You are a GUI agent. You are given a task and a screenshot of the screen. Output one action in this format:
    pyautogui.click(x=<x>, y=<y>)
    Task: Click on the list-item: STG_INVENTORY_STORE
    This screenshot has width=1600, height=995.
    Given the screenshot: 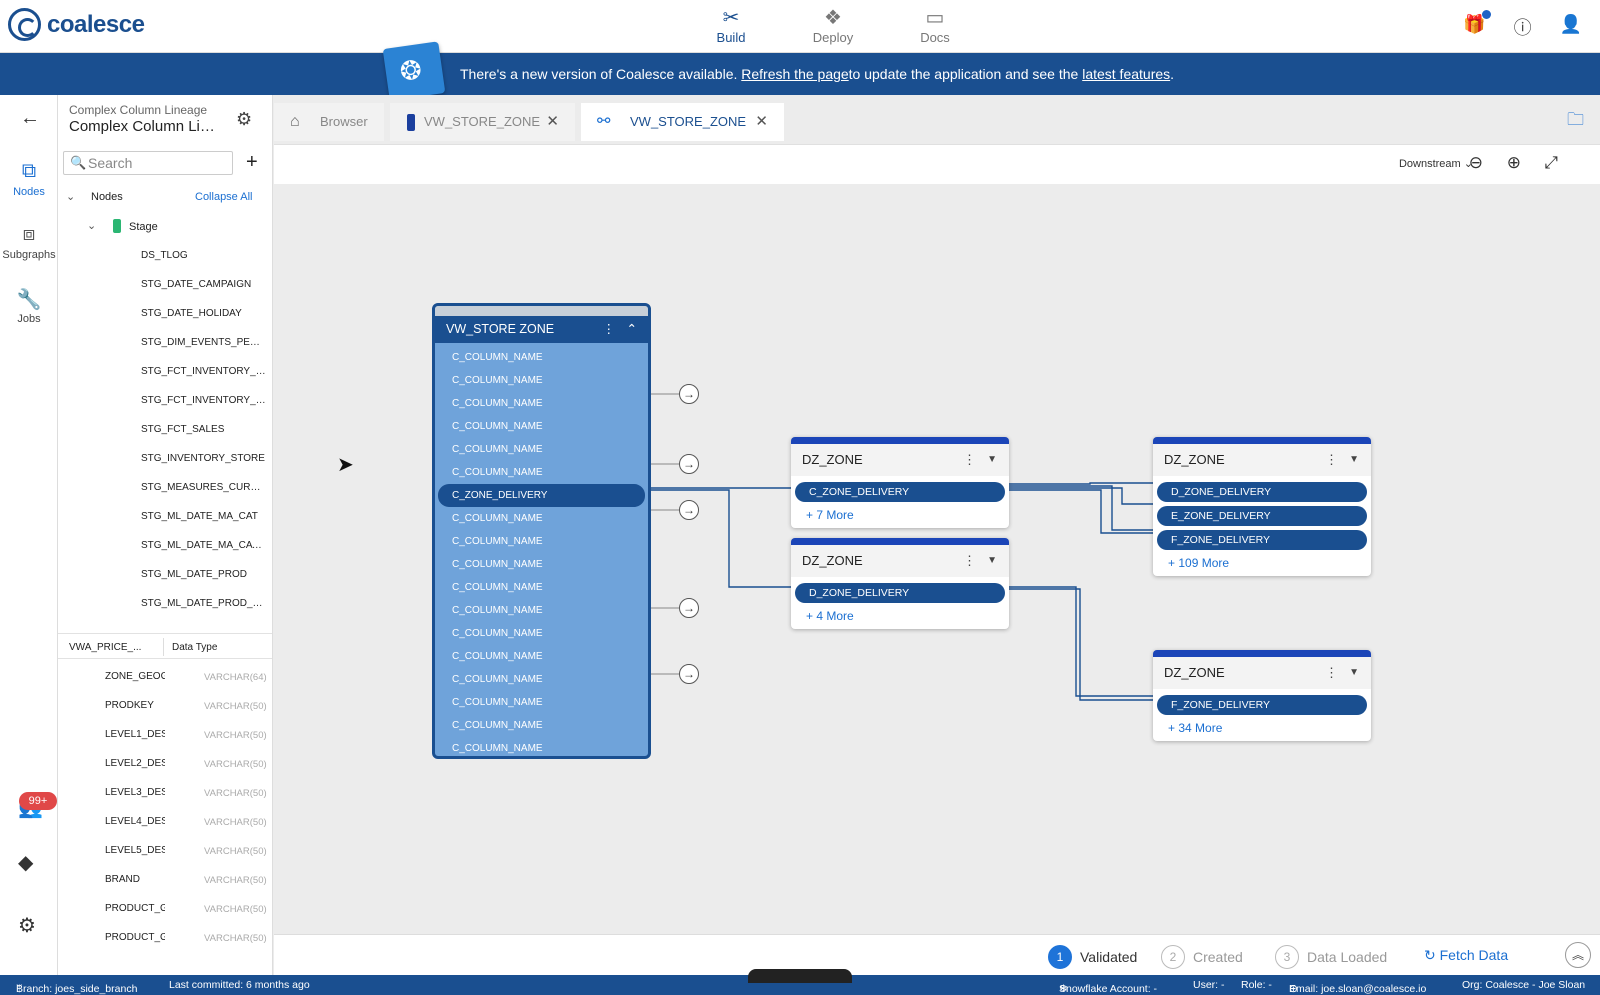 What is the action you would take?
    pyautogui.click(x=162, y=458)
    